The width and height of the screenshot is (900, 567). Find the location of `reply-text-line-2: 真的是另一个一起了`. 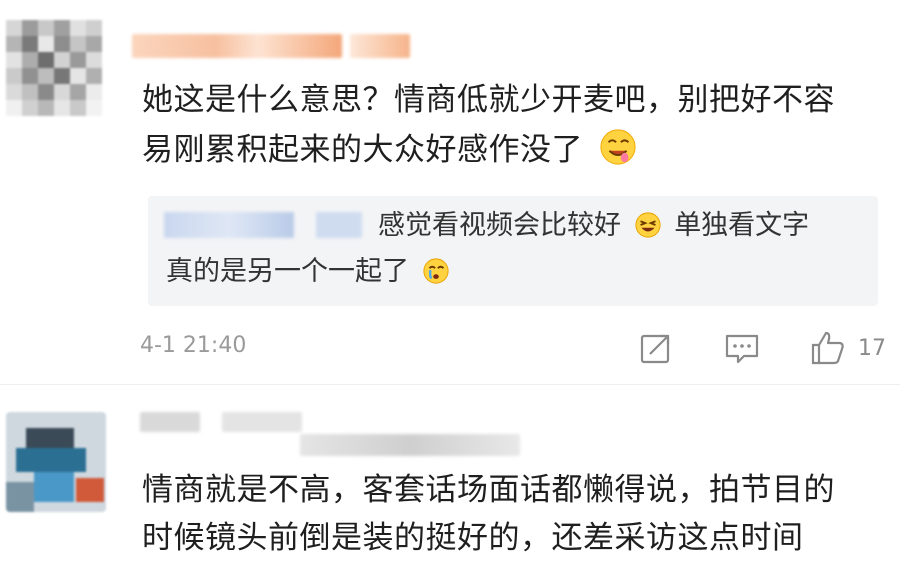

reply-text-line-2: 真的是另一个一起了 is located at coordinates (310, 272).